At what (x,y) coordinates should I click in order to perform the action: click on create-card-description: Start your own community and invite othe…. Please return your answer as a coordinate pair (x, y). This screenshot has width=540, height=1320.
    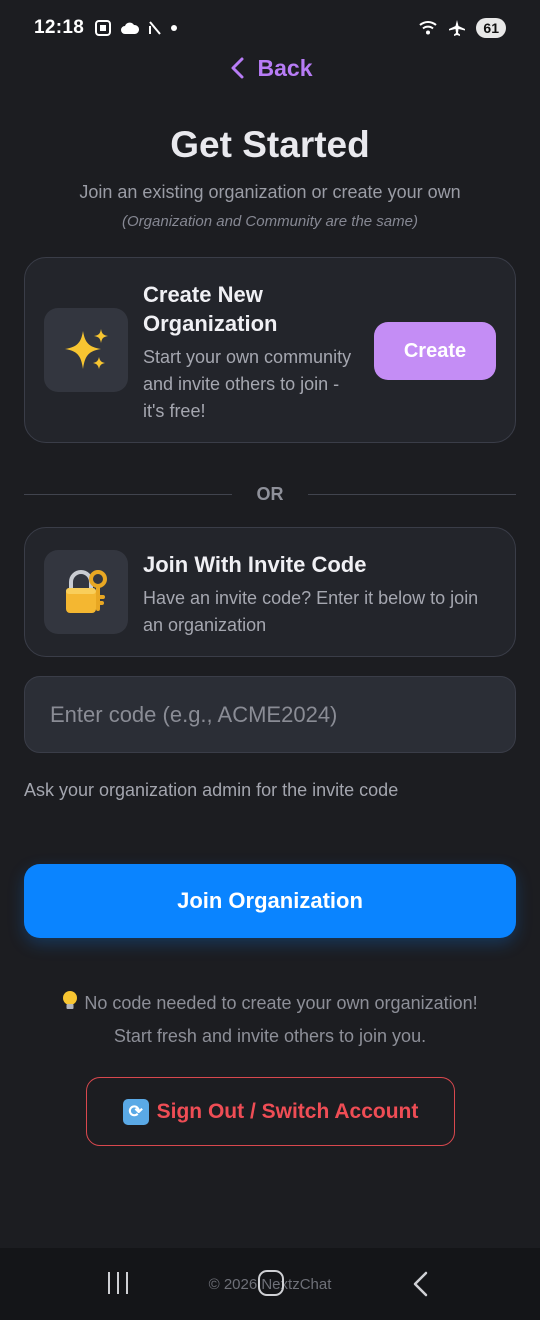
    Looking at the image, I should click on (247, 384).